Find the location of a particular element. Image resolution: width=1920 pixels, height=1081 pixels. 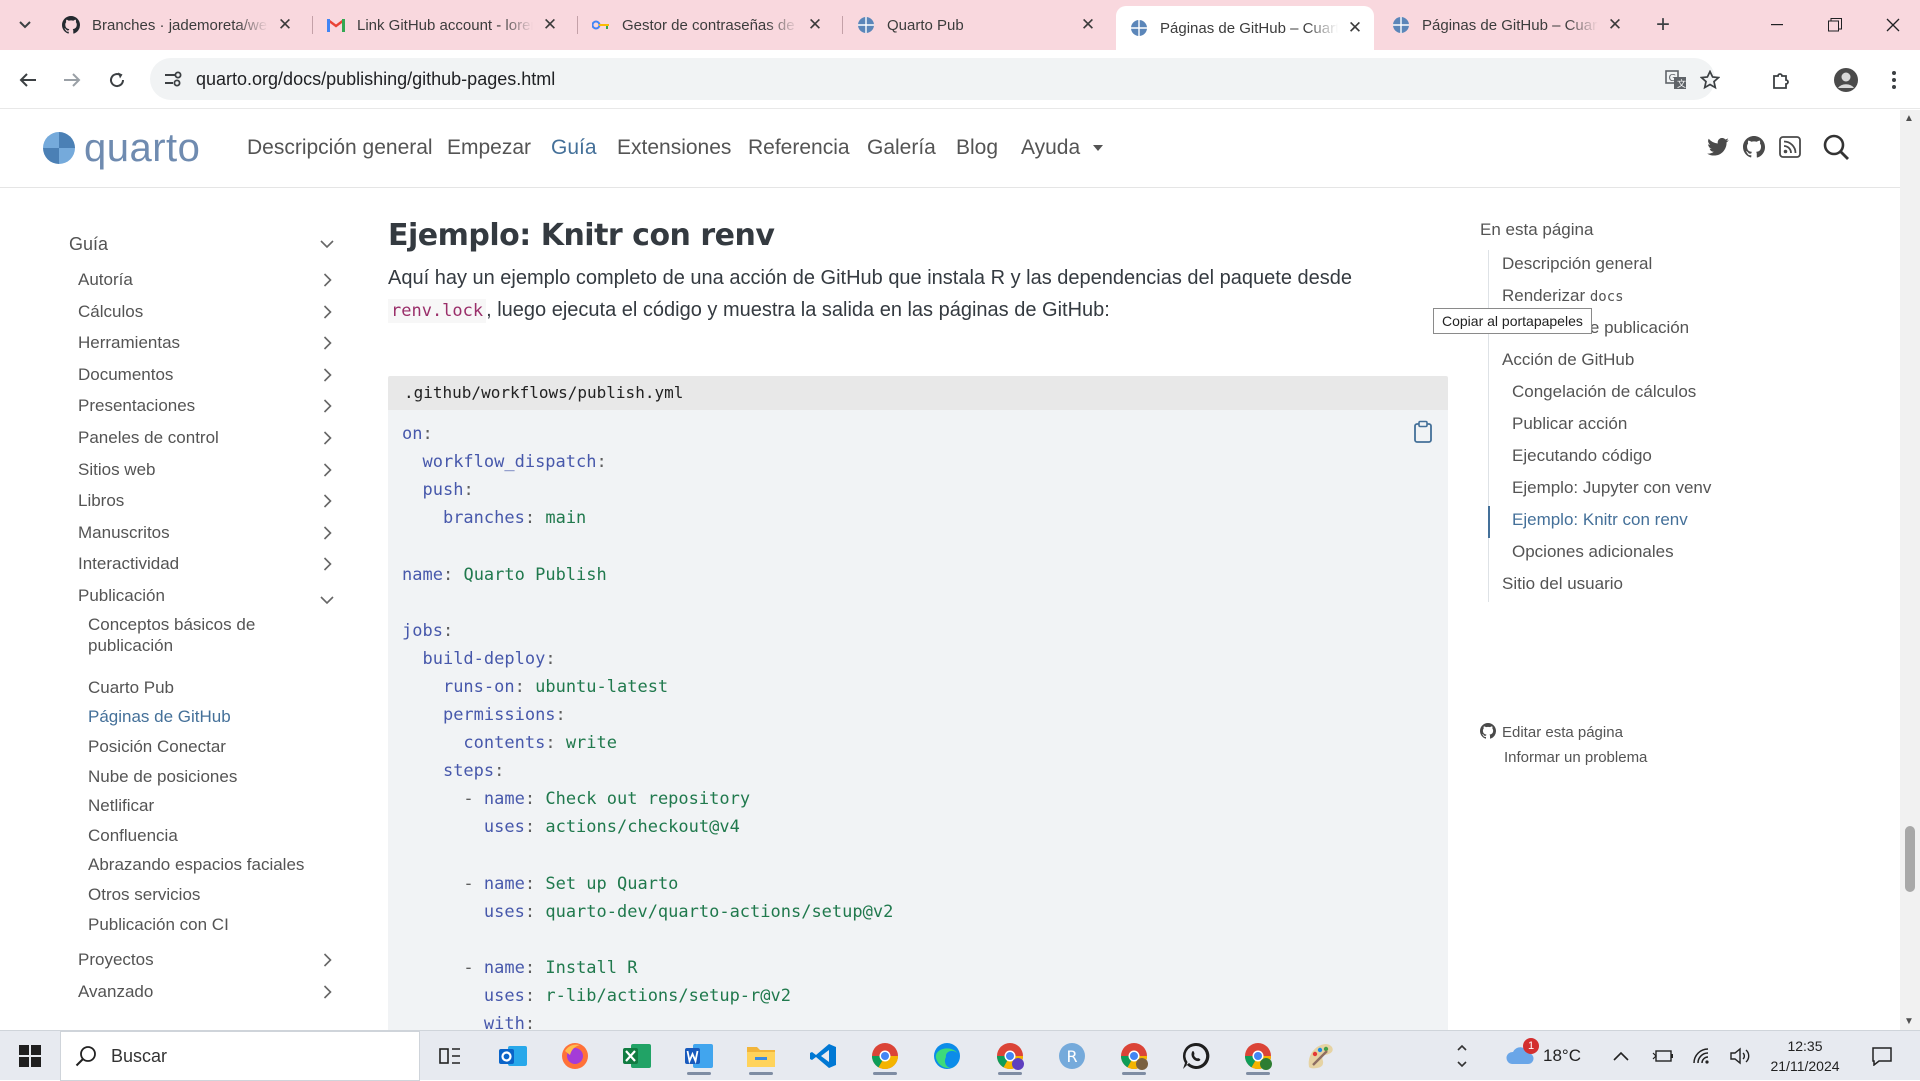

sidebar-item: Presentaciones is located at coordinates (136, 406).